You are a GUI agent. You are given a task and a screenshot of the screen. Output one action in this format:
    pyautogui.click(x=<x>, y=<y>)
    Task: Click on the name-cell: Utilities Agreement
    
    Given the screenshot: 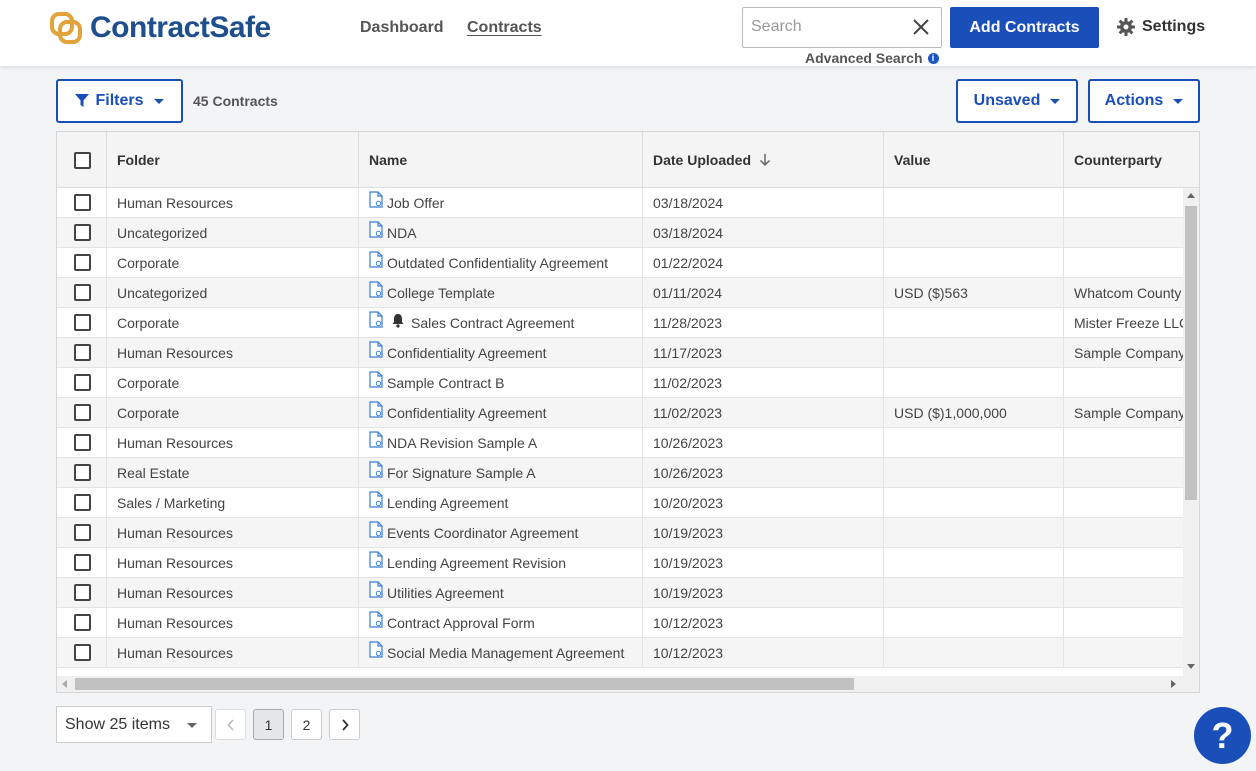 What is the action you would take?
    pyautogui.click(x=501, y=593)
    